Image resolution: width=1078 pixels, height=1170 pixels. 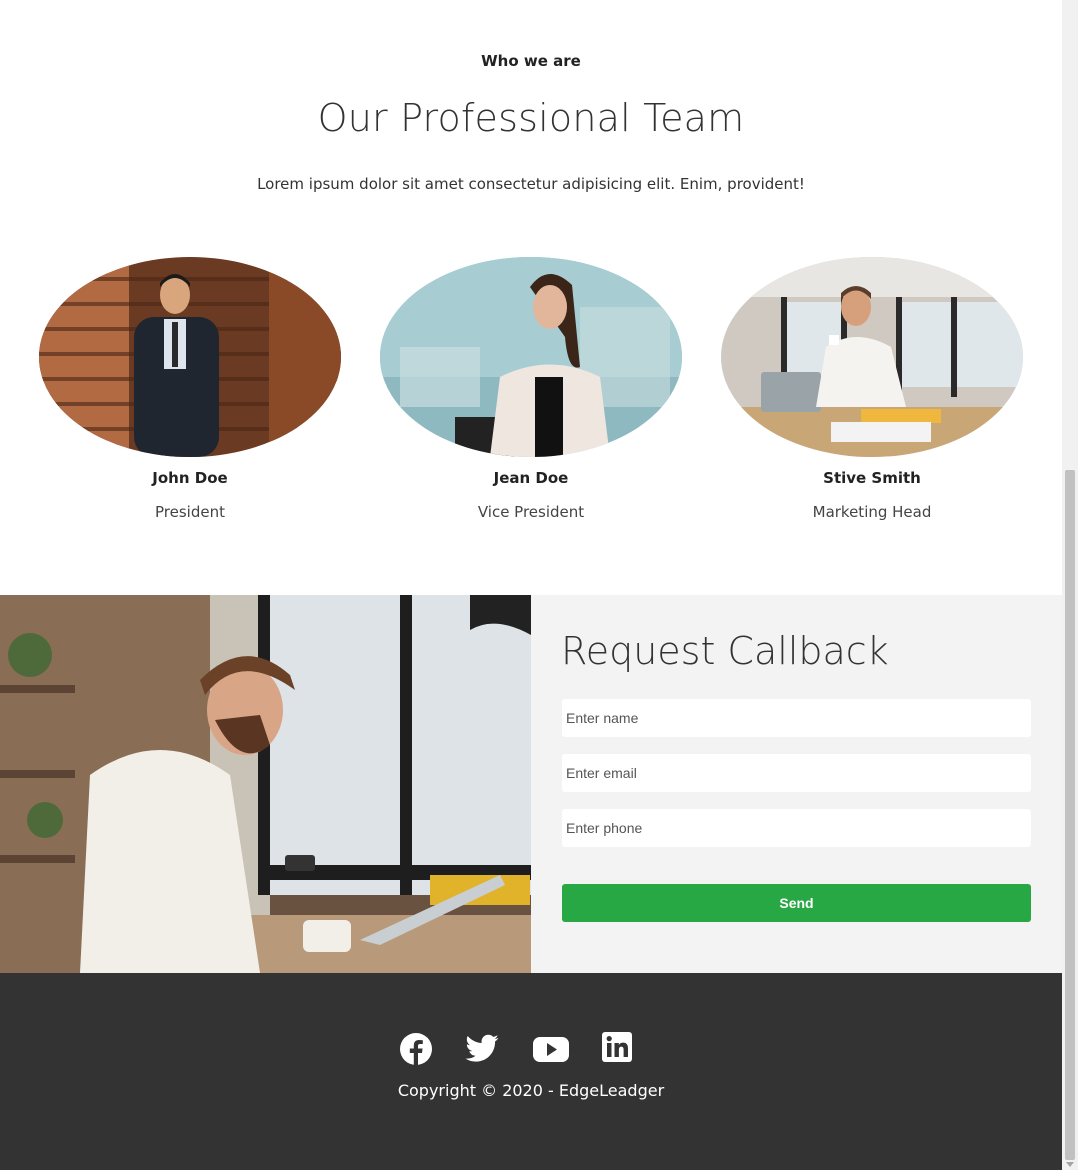 What do you see at coordinates (796, 828) in the screenshot?
I see `phone-input` at bounding box center [796, 828].